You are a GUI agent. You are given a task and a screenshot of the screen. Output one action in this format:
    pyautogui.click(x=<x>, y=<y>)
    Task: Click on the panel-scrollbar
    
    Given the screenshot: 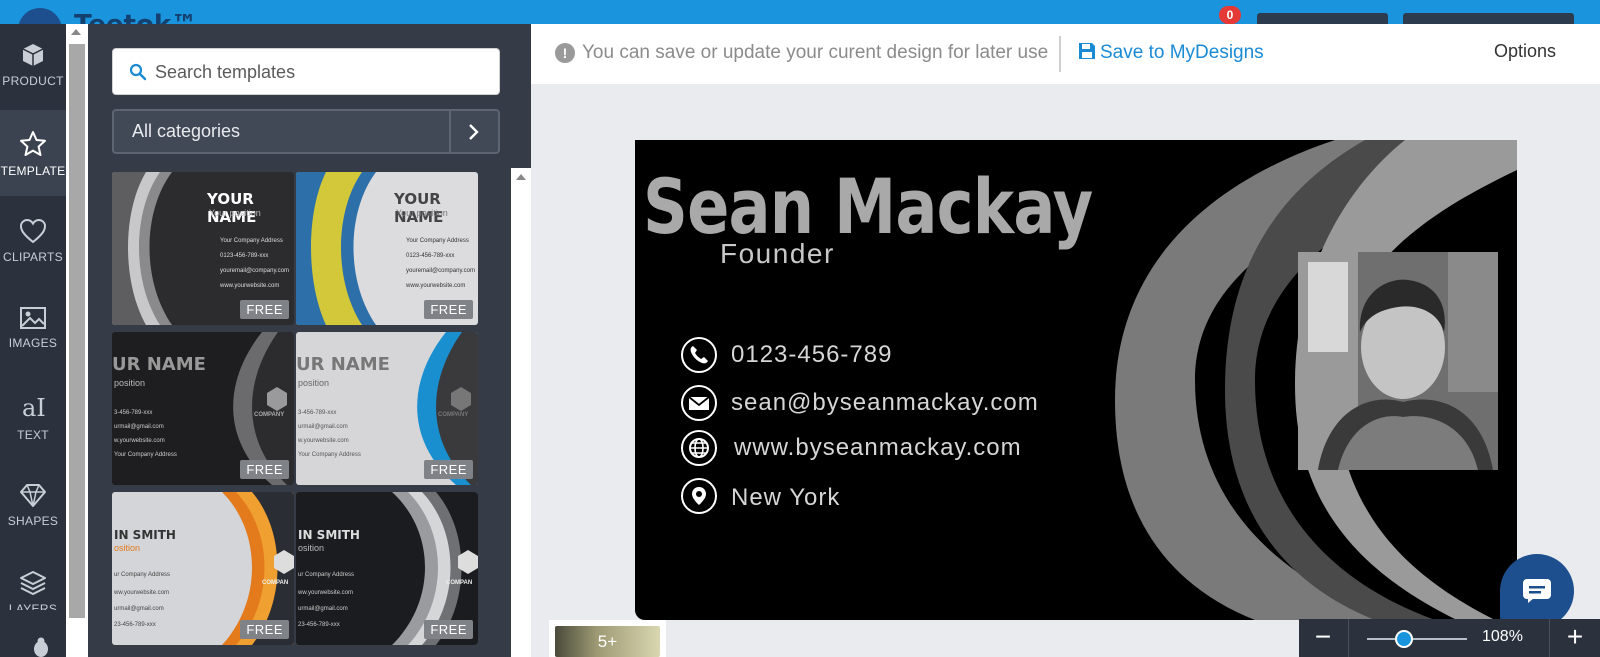 What is the action you would take?
    pyautogui.click(x=521, y=412)
    